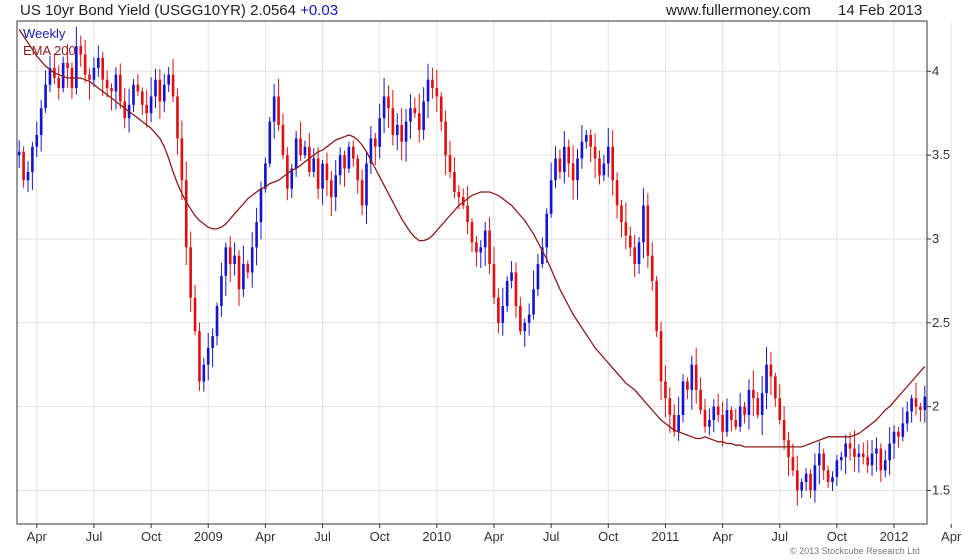 The image size is (980, 560). What do you see at coordinates (665, 536) in the screenshot?
I see `x-tick-label: 2011` at bounding box center [665, 536].